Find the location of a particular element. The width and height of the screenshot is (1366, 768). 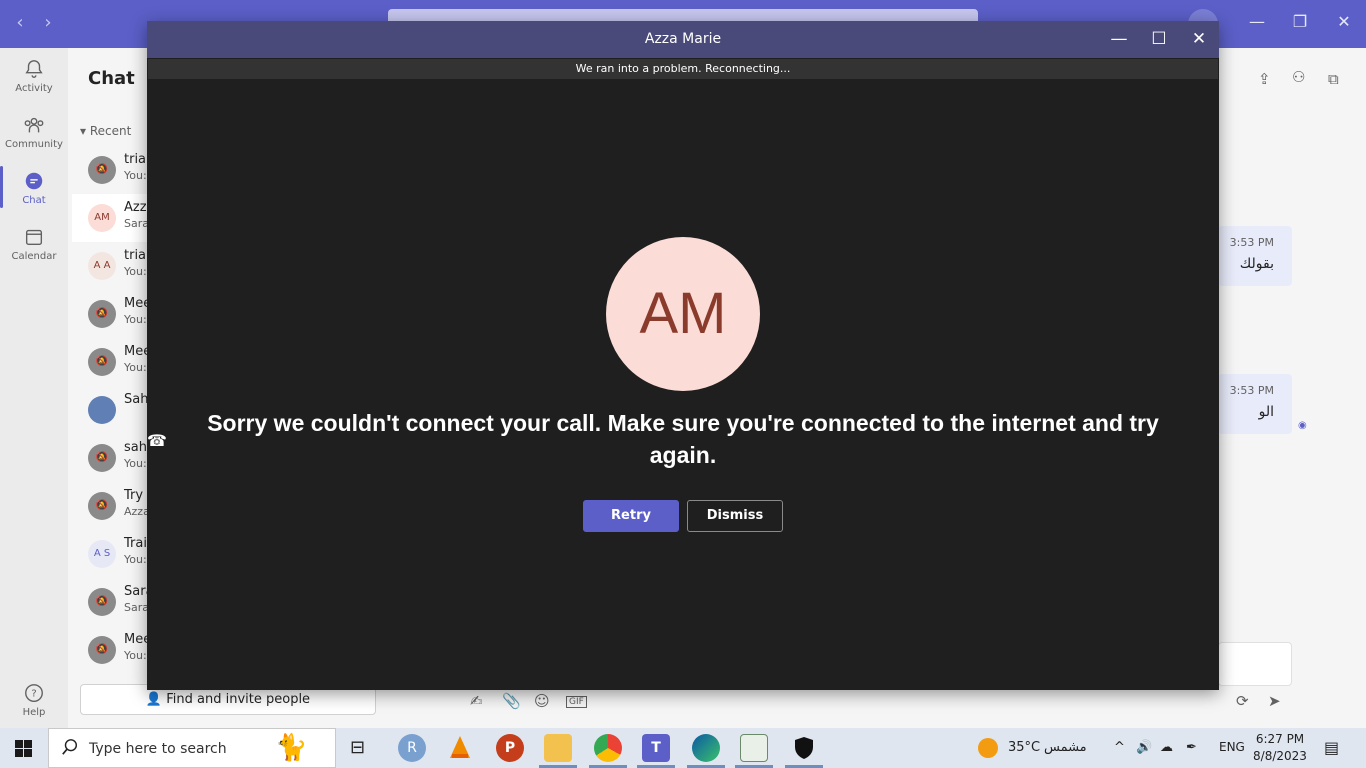

edge-icon is located at coordinates (706, 748).